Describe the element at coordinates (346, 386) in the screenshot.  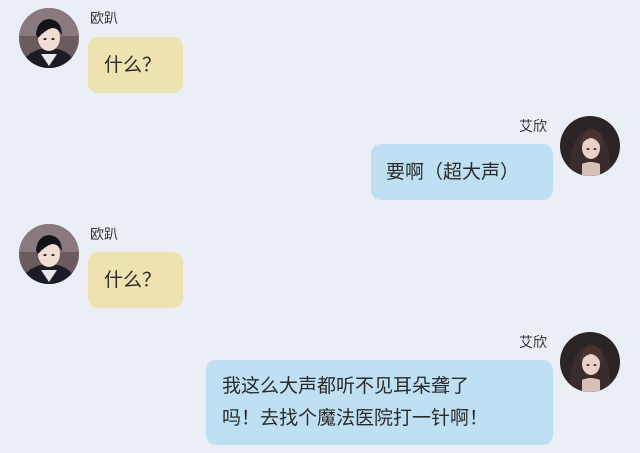
I see `message-line: 我这么大声都听不见耳朵聋了` at that location.